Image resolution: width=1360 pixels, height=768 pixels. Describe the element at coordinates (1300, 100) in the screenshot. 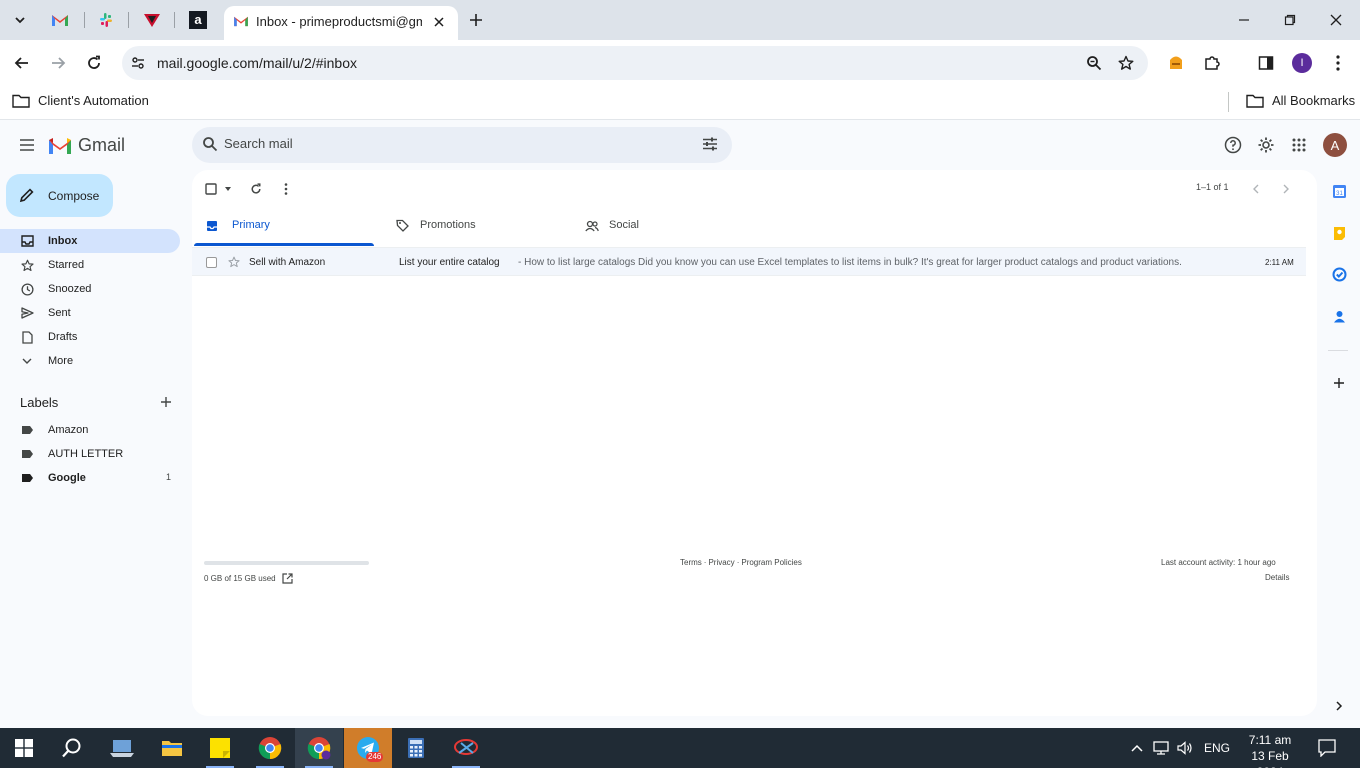

I see `all-bookmarks-button: All Bookmarks` at that location.